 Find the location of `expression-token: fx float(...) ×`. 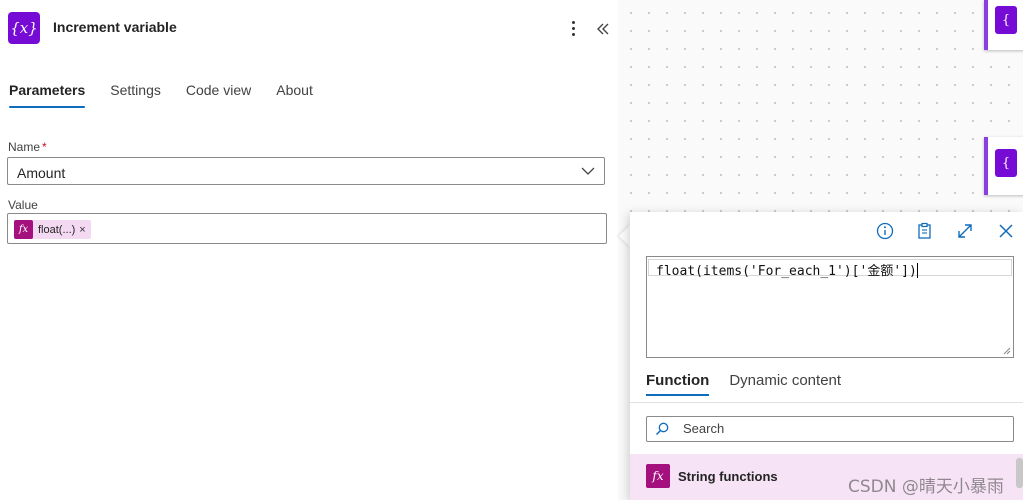

expression-token: fx float(...) × is located at coordinates (52, 229).